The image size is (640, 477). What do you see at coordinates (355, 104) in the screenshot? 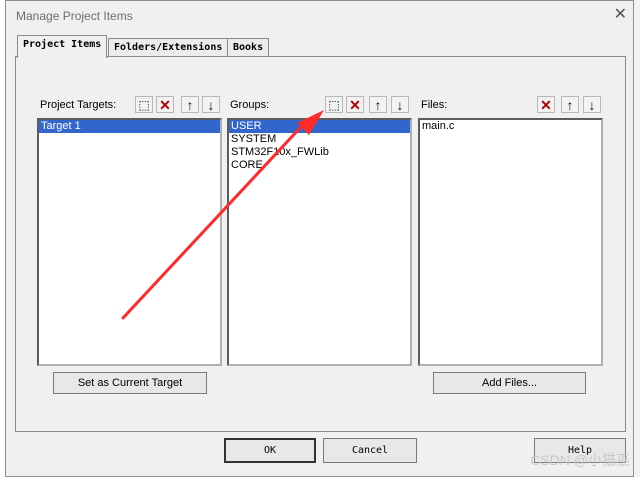
I see `delete-group-icon: ✕` at bounding box center [355, 104].